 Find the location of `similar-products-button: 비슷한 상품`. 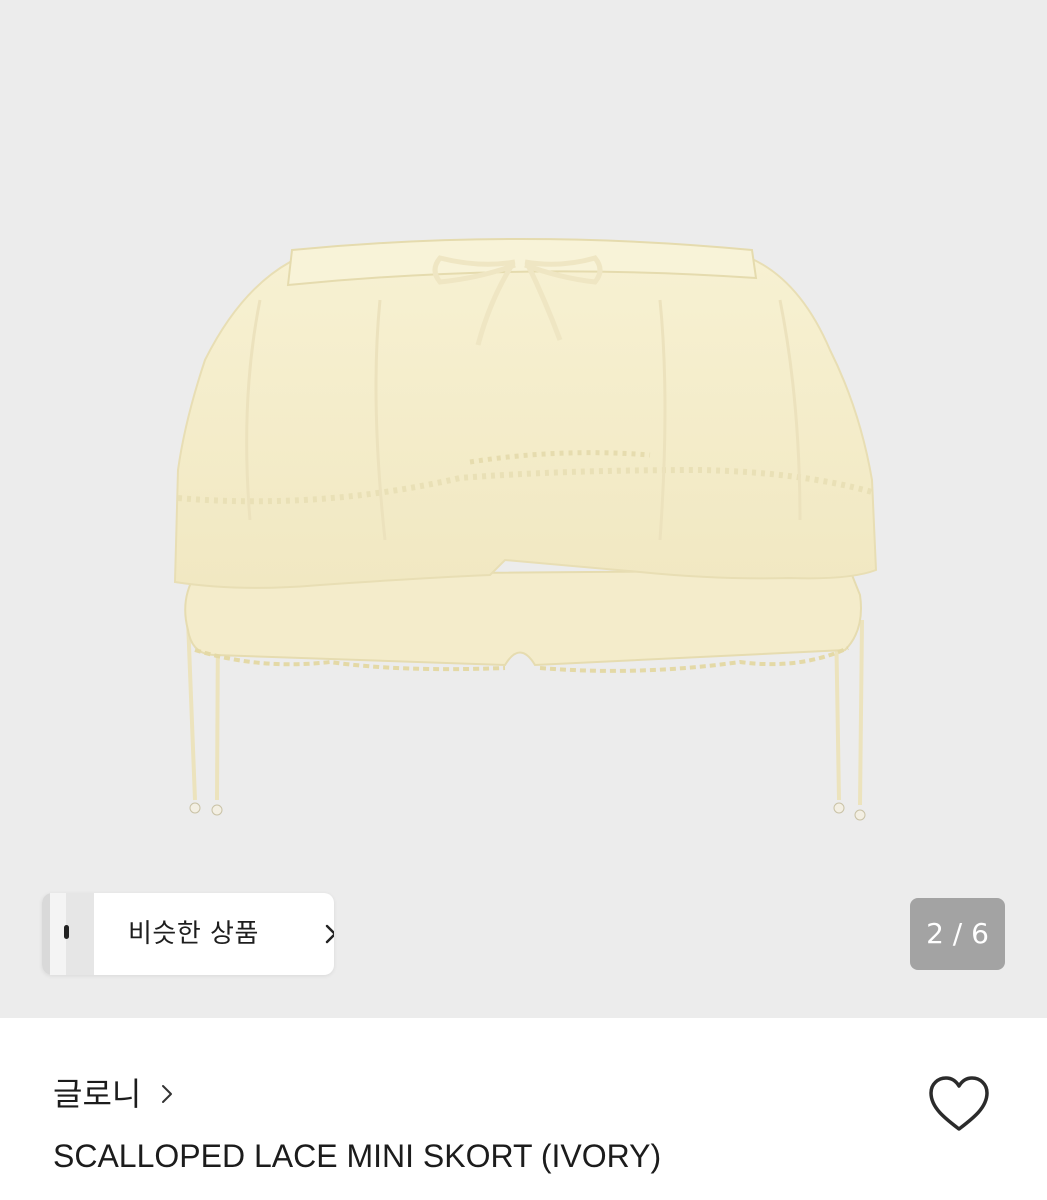

similar-products-button: 비슷한 상품 is located at coordinates (188, 934).